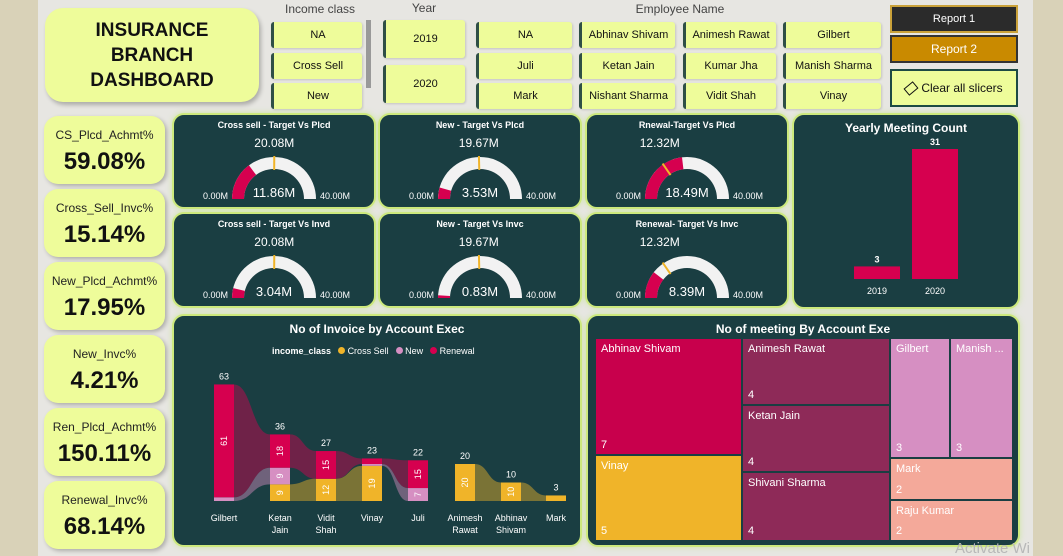 Image resolution: width=1063 pixels, height=556 pixels. I want to click on kpi-card-renewal-invc: Renewal_Invc% 68.14%, so click(104, 515).